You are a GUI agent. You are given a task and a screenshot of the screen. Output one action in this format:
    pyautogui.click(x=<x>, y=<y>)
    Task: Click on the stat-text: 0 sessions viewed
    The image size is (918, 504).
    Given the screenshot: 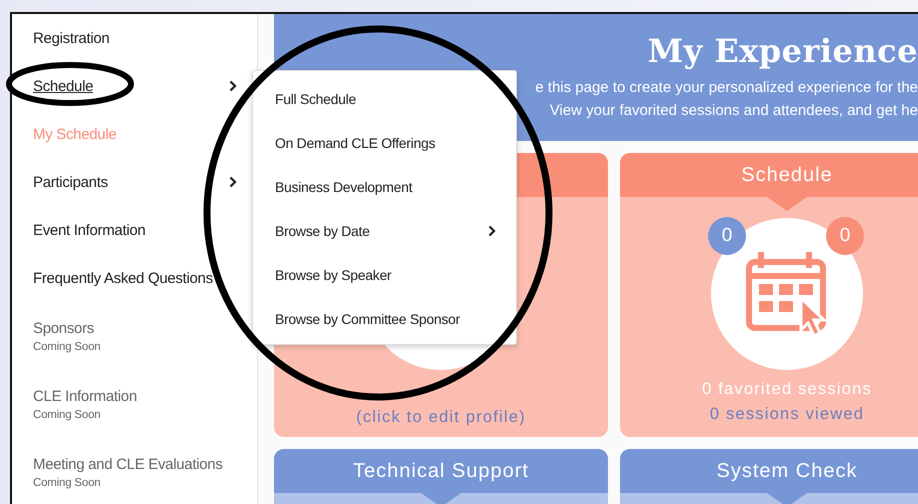 What is the action you would take?
    pyautogui.click(x=787, y=414)
    